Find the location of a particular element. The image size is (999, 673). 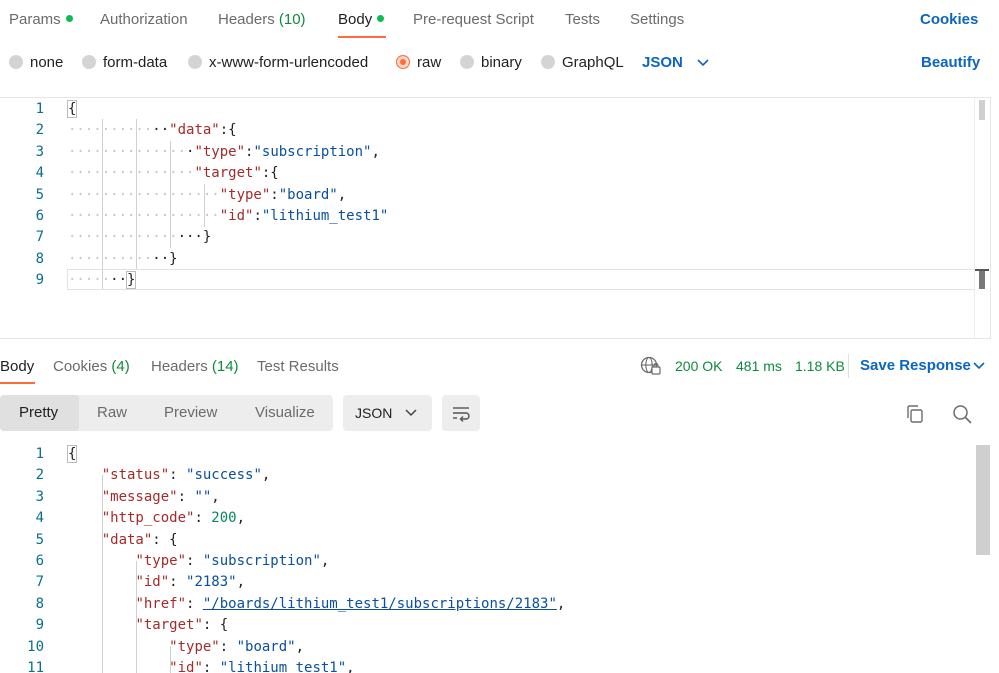

view-preview: Preview is located at coordinates (190, 412).